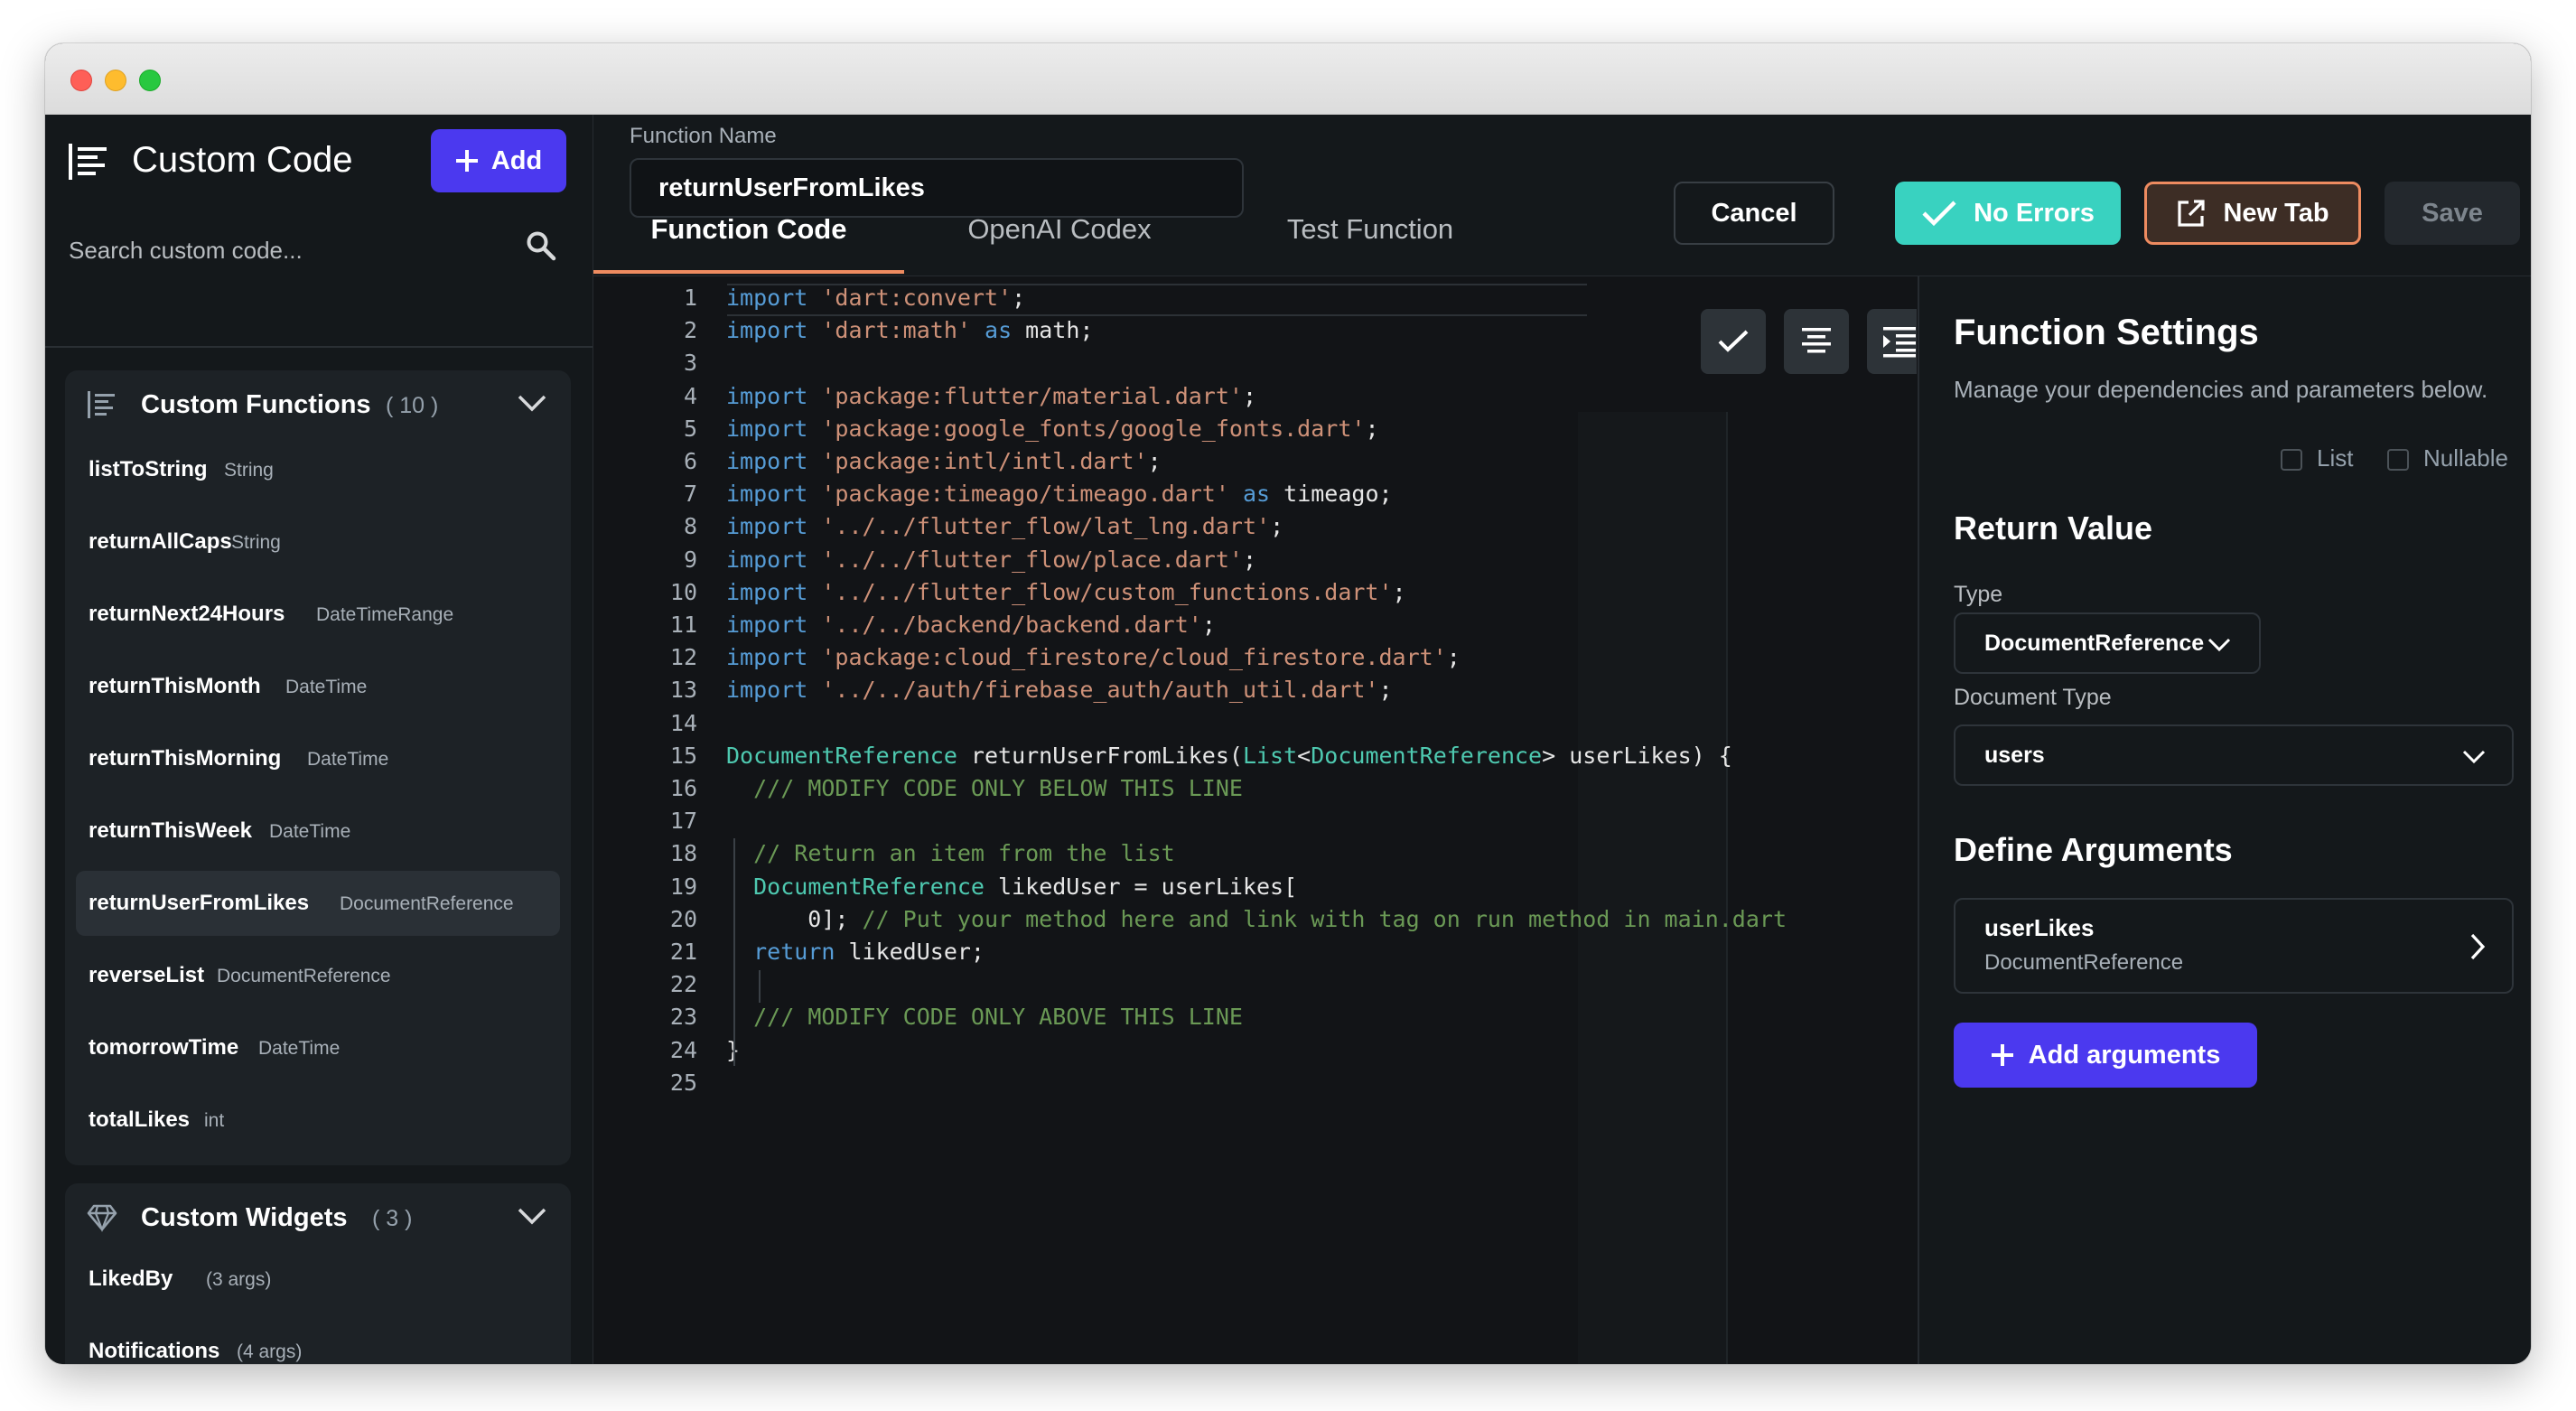 Image resolution: width=2576 pixels, height=1411 pixels. Describe the element at coordinates (2084, 962) in the screenshot. I see `argument-type: DocumentReference` at that location.